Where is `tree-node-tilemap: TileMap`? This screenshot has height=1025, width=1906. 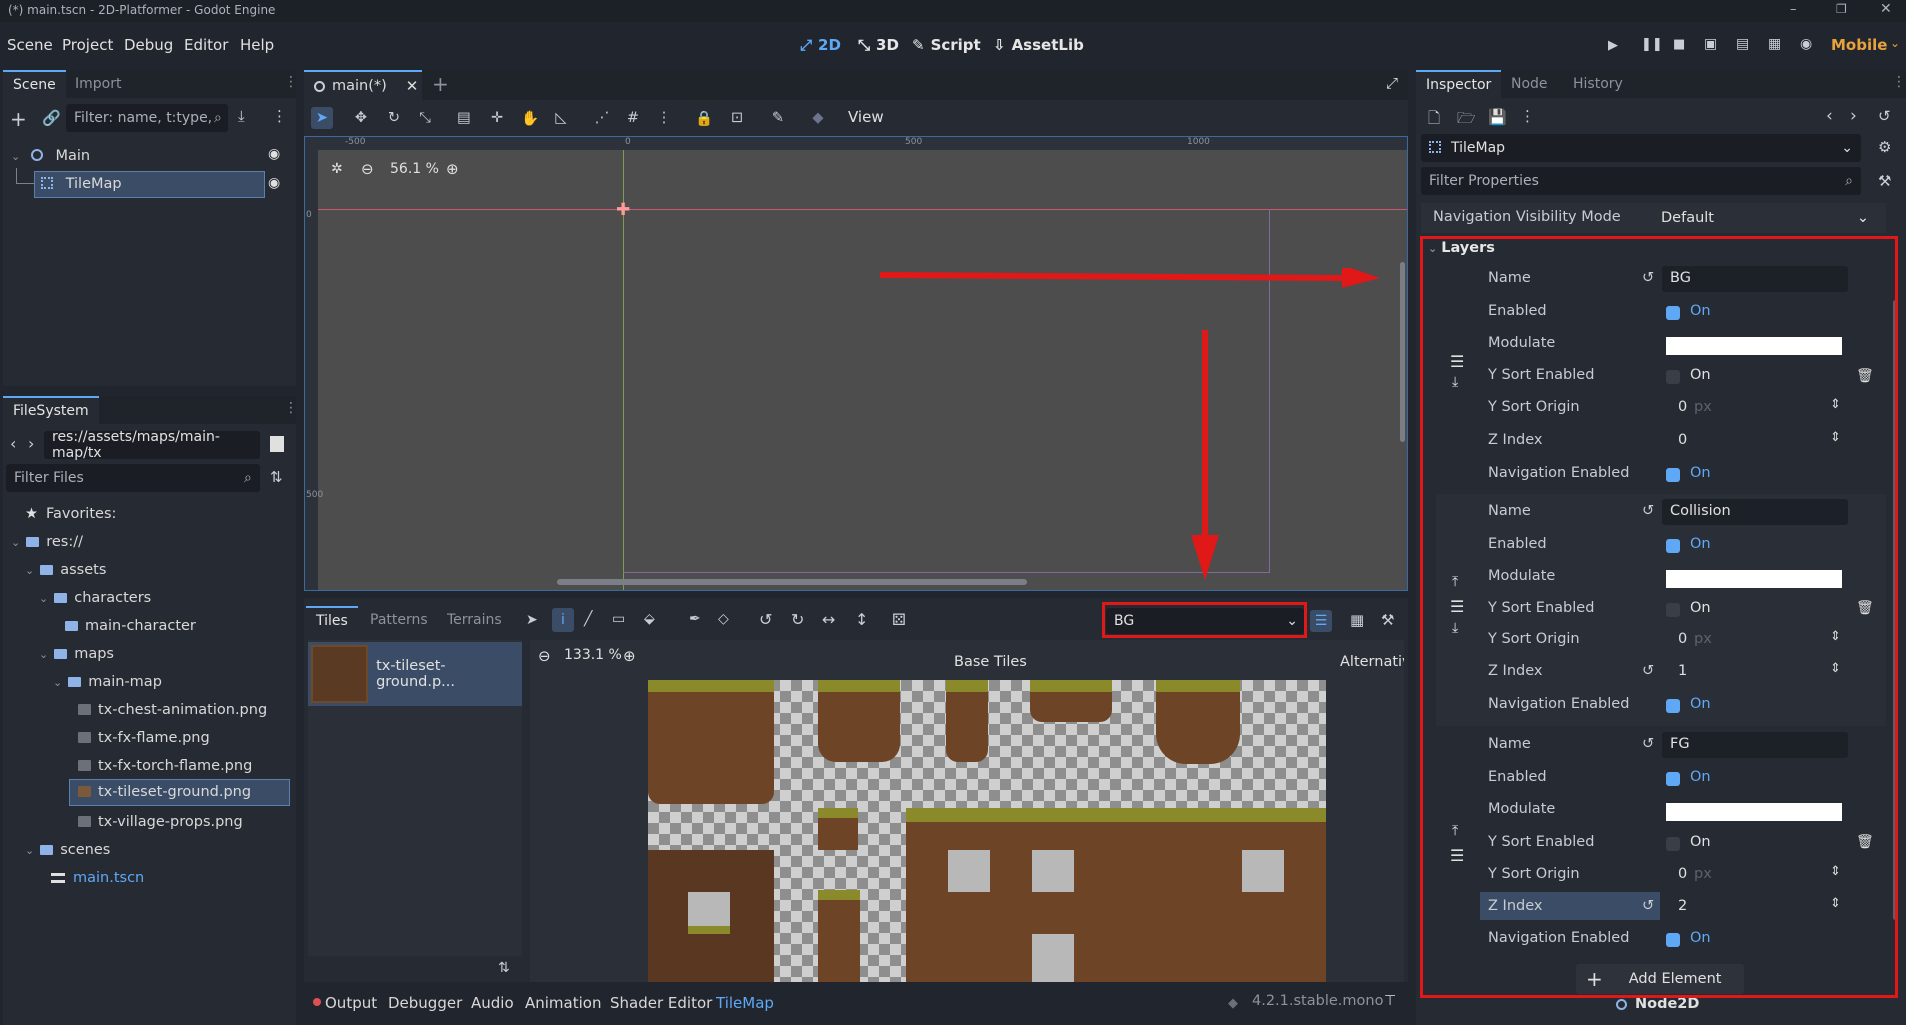
tree-node-tilemap: TileMap is located at coordinates (149, 184).